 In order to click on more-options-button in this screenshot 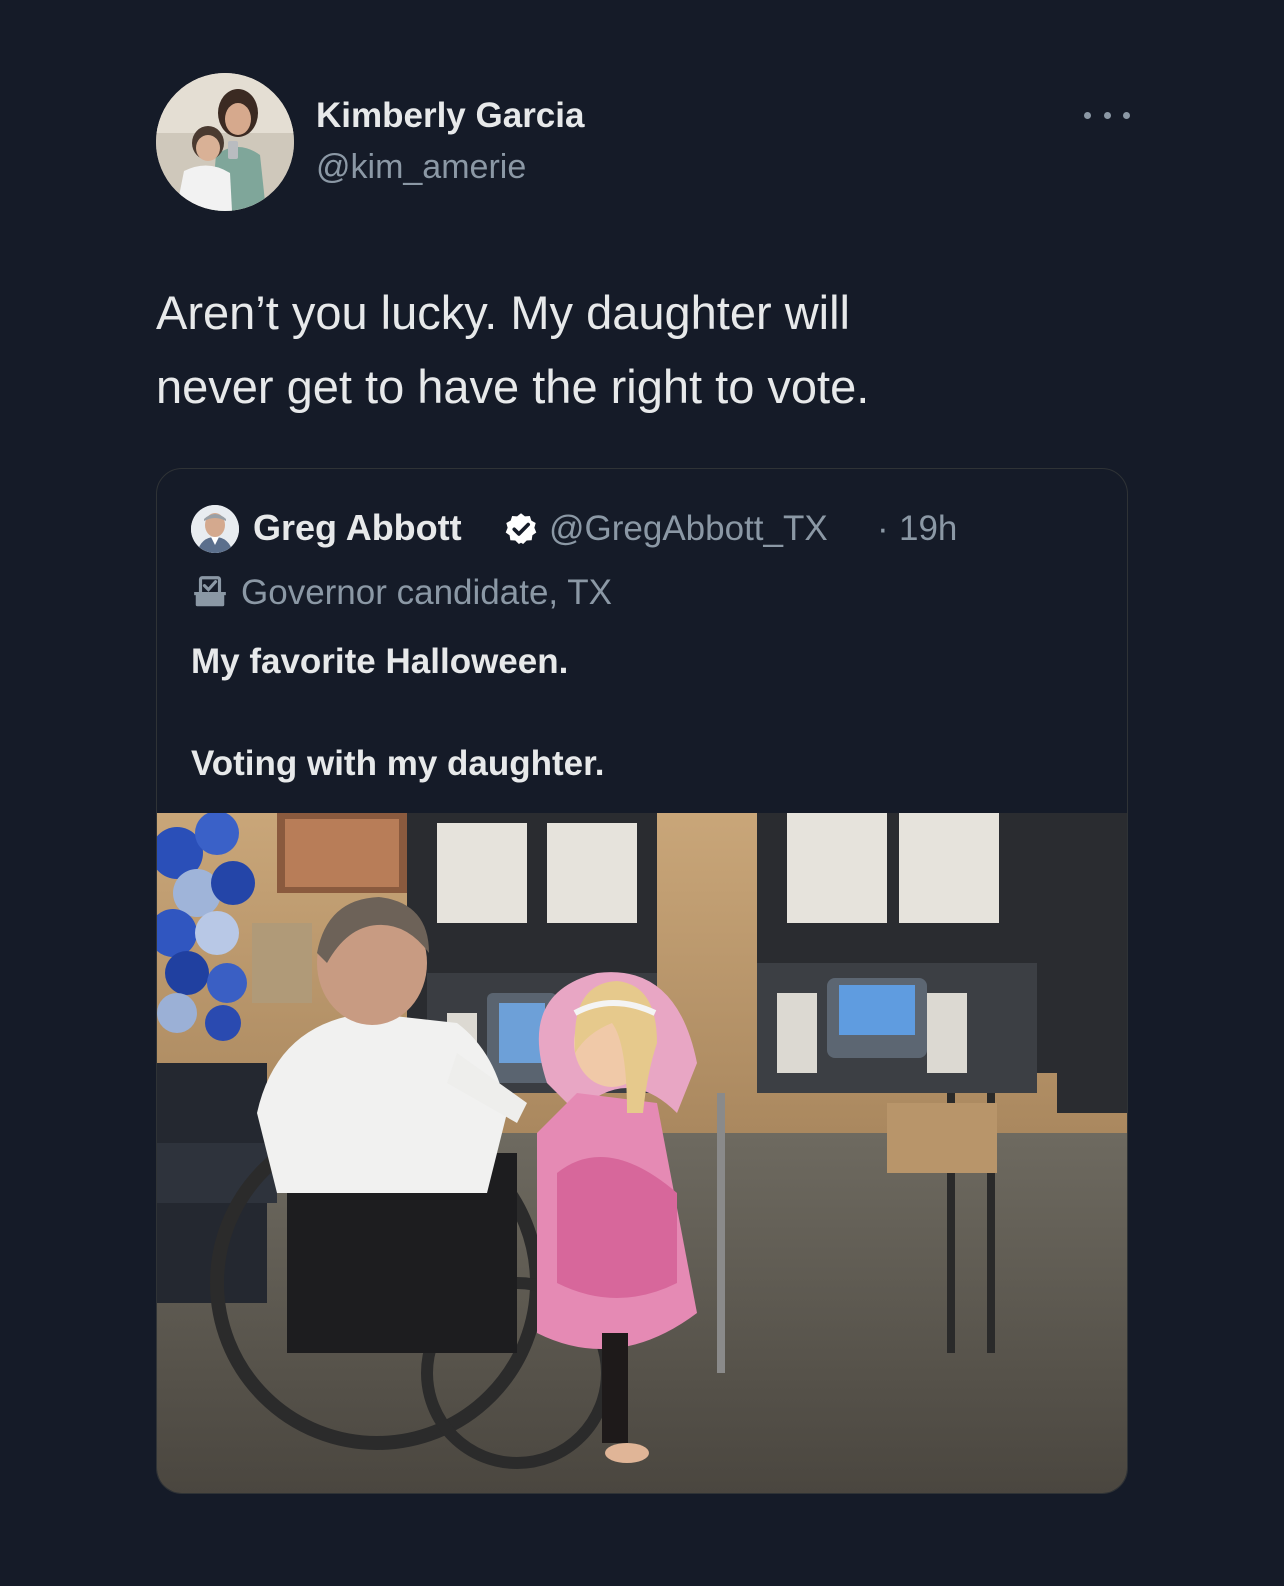, I will do `click(1107, 115)`.